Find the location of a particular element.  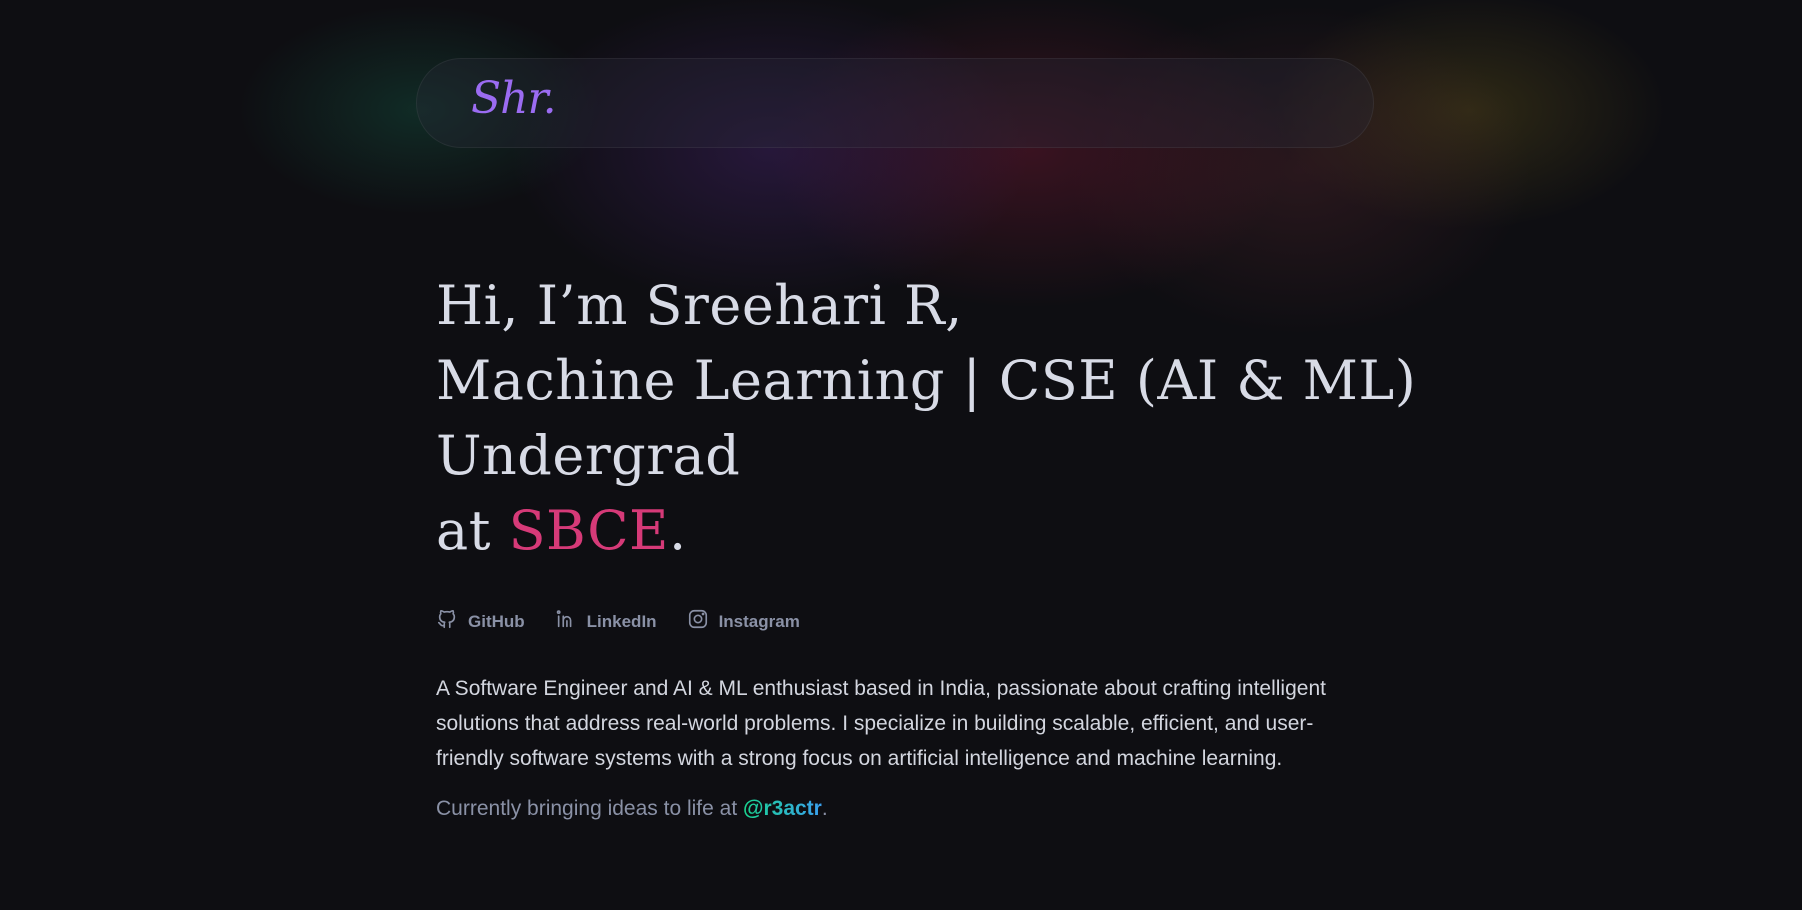

company-link: @r3actr is located at coordinates (782, 808).